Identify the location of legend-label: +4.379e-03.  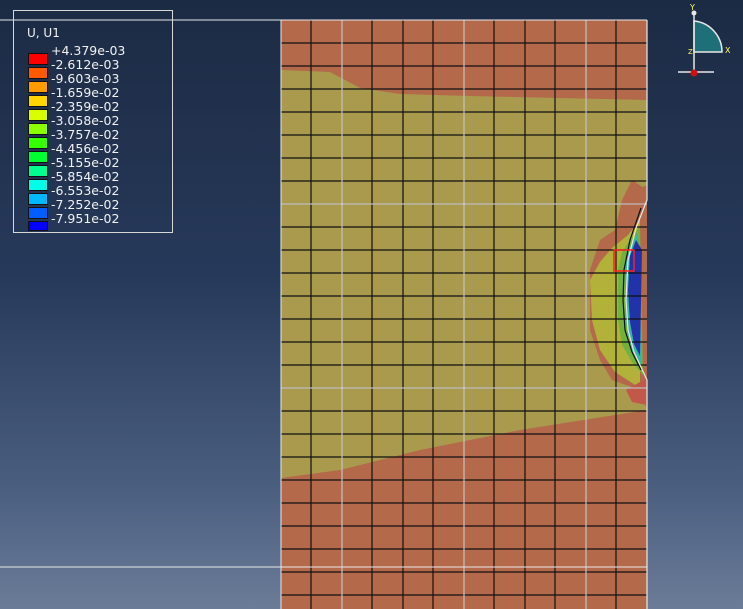
(88, 50).